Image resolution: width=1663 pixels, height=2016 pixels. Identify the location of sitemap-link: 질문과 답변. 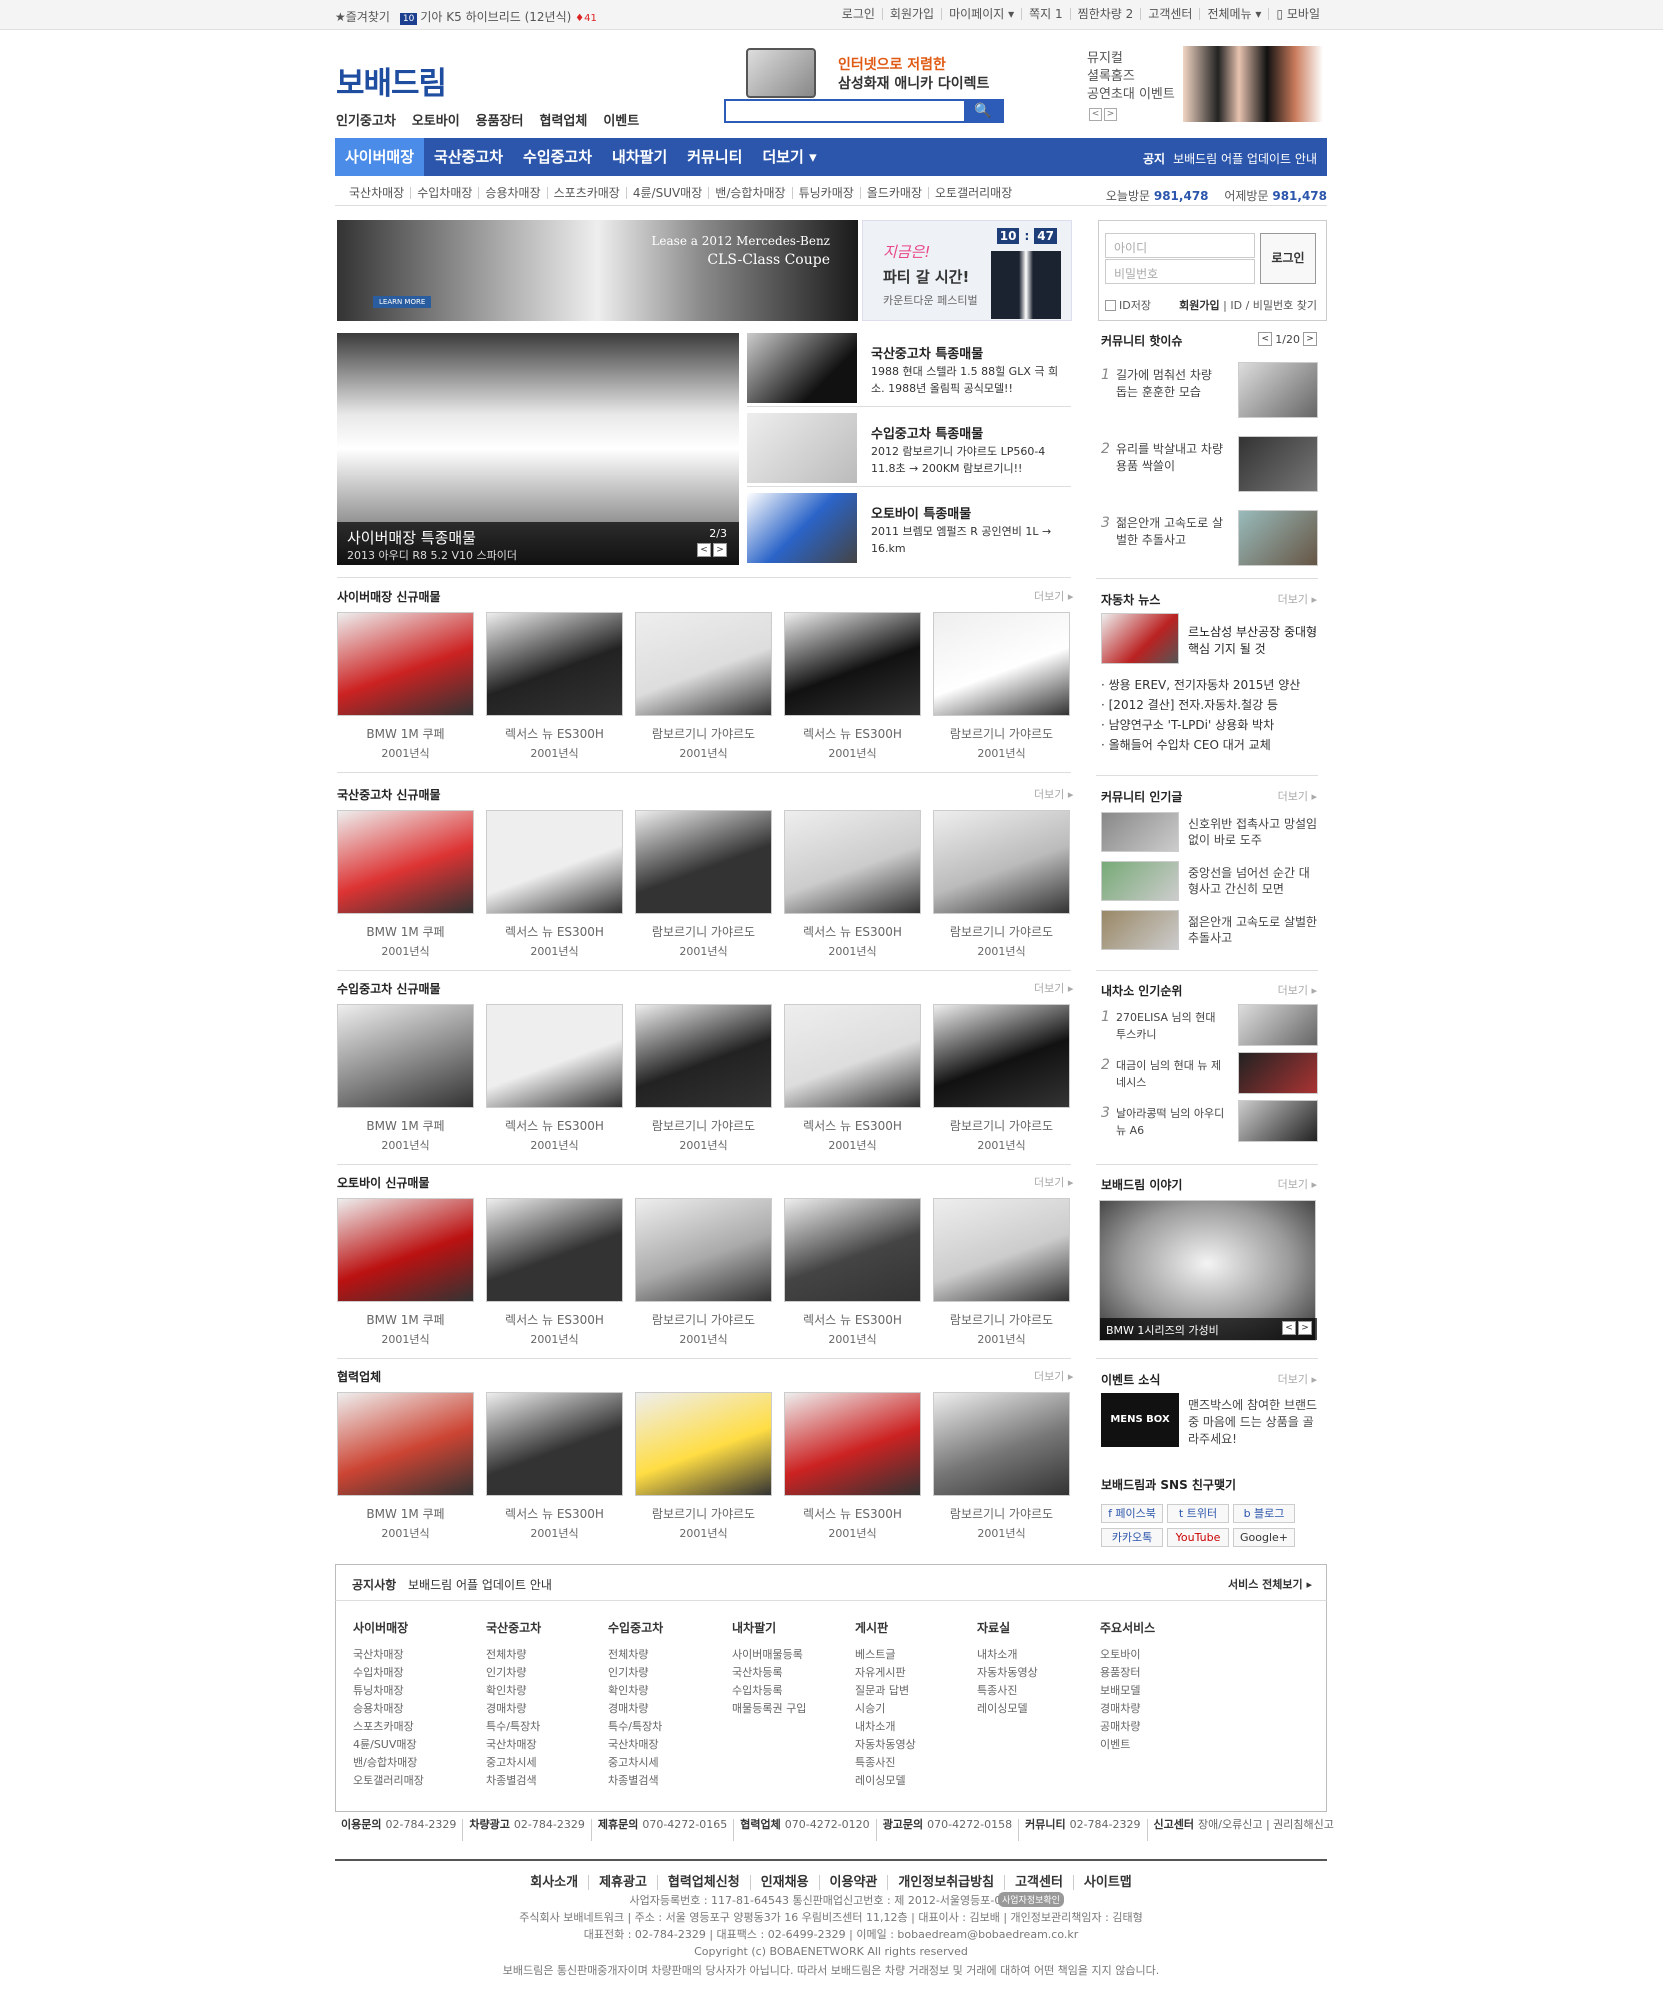
(885, 1691).